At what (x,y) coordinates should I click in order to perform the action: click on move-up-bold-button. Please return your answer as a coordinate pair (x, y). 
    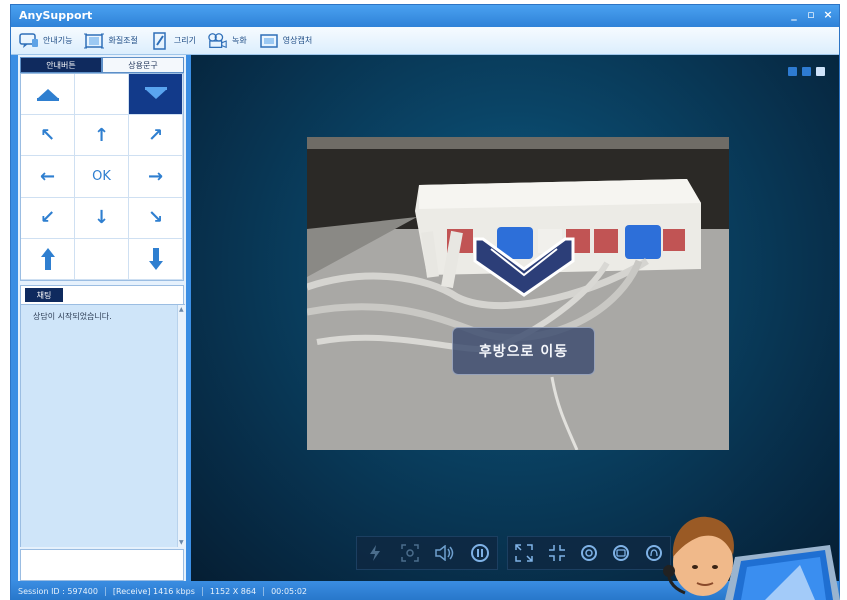
    Looking at the image, I should click on (48, 259).